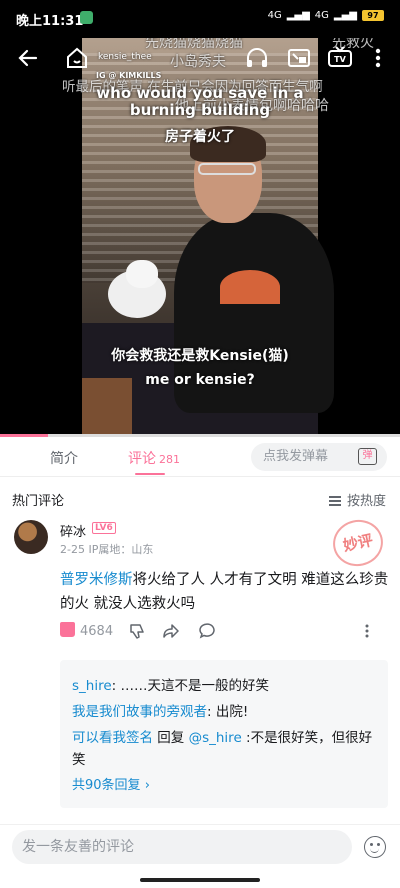 Image resolution: width=400 pixels, height=888 pixels. What do you see at coordinates (92, 686) in the screenshot?
I see `reply-username: s_hire` at bounding box center [92, 686].